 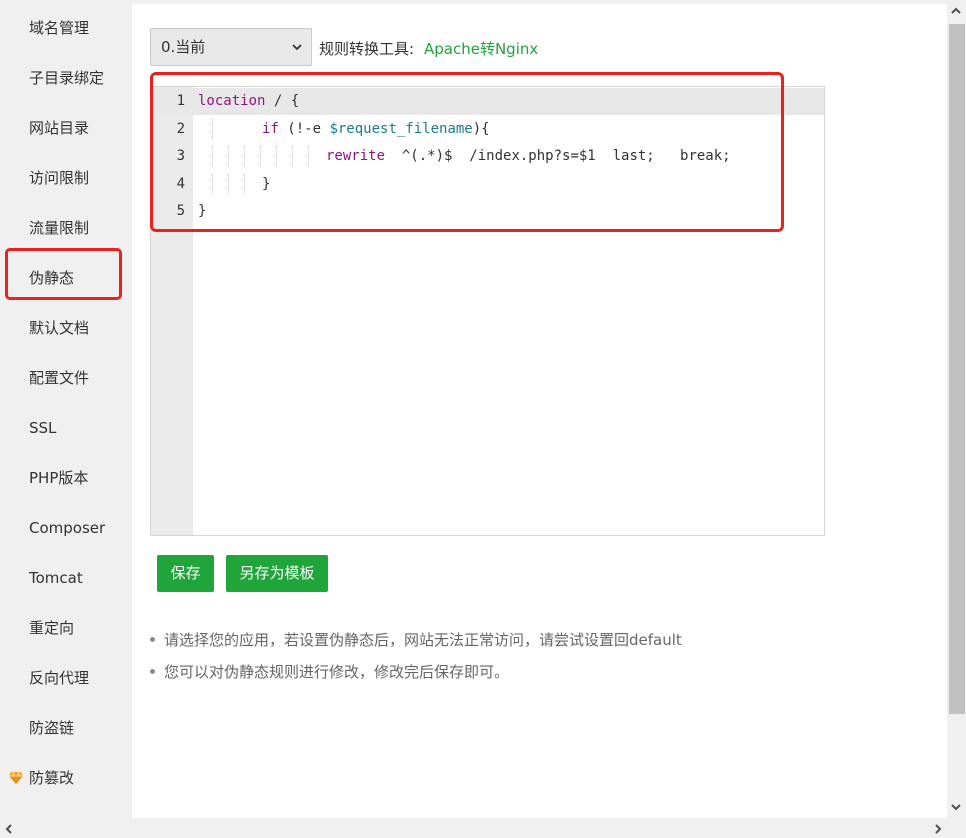 I want to click on sidebar-item-redirect: 重定向, so click(x=51, y=628).